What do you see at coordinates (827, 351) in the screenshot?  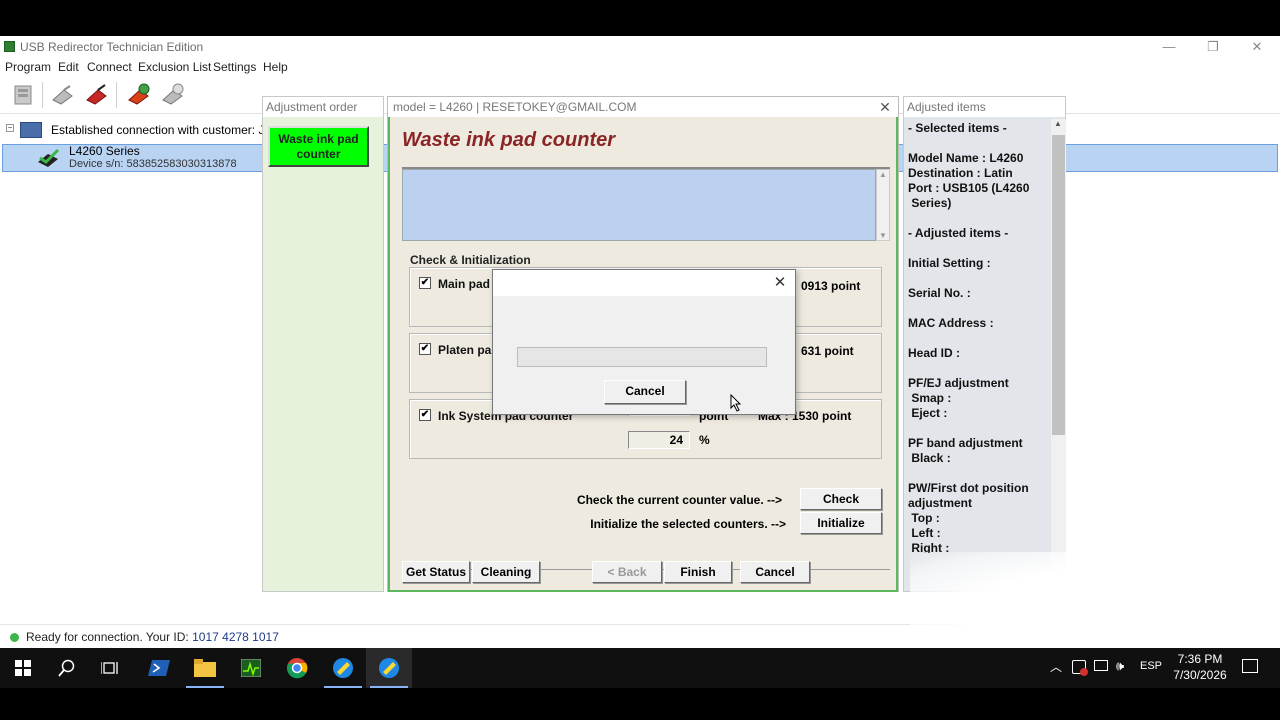 I see `platen-pad-max: 631 point` at bounding box center [827, 351].